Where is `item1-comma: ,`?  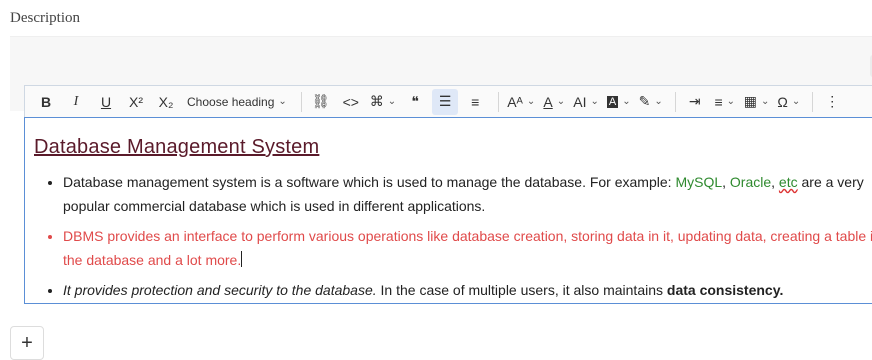
item1-comma: , is located at coordinates (775, 182).